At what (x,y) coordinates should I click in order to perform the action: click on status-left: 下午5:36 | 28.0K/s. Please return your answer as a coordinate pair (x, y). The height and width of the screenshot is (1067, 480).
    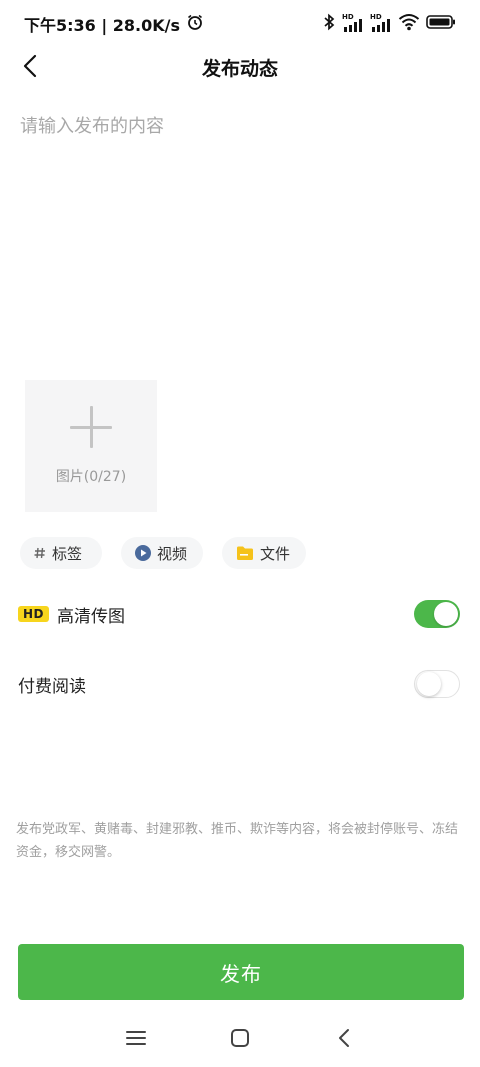
    Looking at the image, I should click on (114, 24).